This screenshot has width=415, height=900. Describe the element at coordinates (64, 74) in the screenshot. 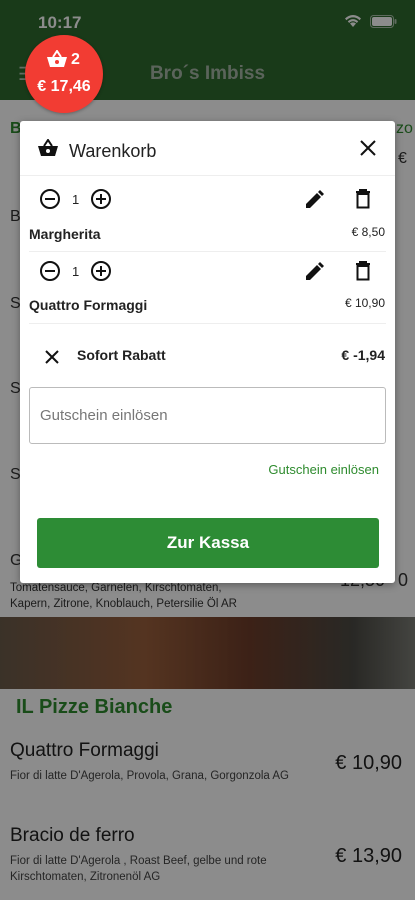

I see `cart-badge: 2 € 17,46` at that location.